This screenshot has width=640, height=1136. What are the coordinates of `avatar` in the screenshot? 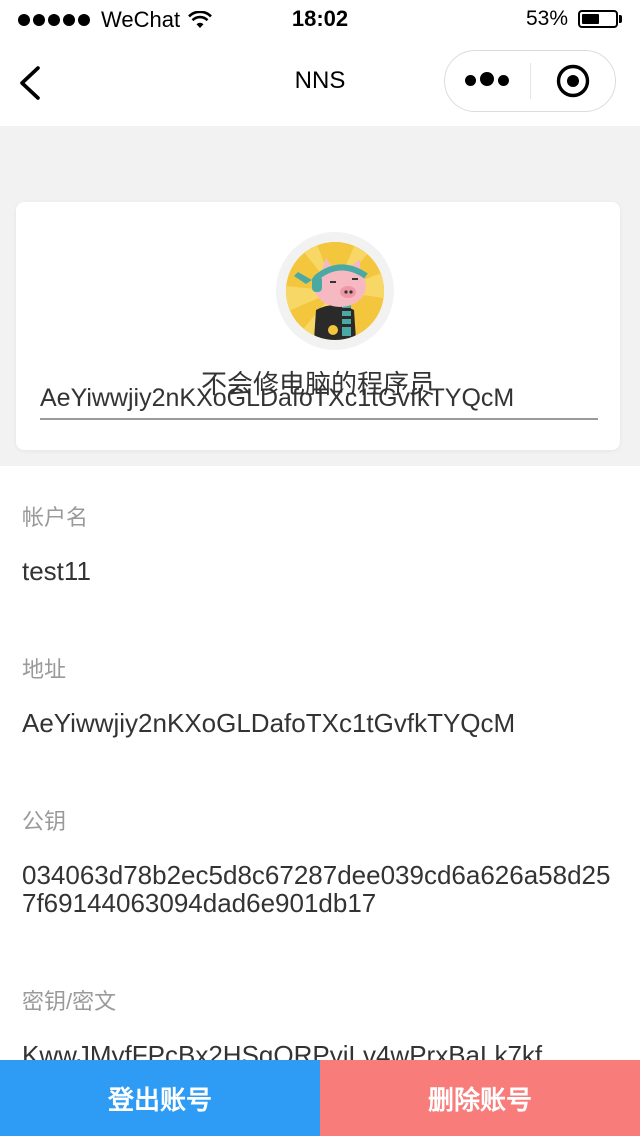 It's located at (335, 291).